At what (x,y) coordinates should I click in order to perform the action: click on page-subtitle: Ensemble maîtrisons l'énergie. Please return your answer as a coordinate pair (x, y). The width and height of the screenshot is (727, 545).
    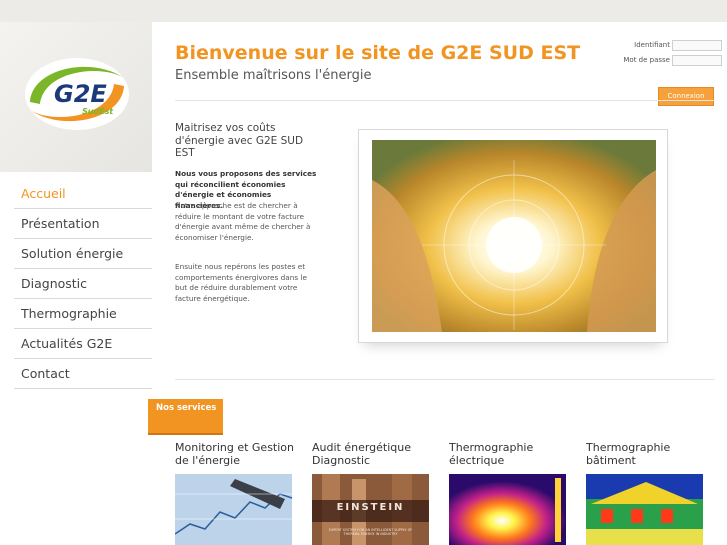
    Looking at the image, I should click on (273, 75).